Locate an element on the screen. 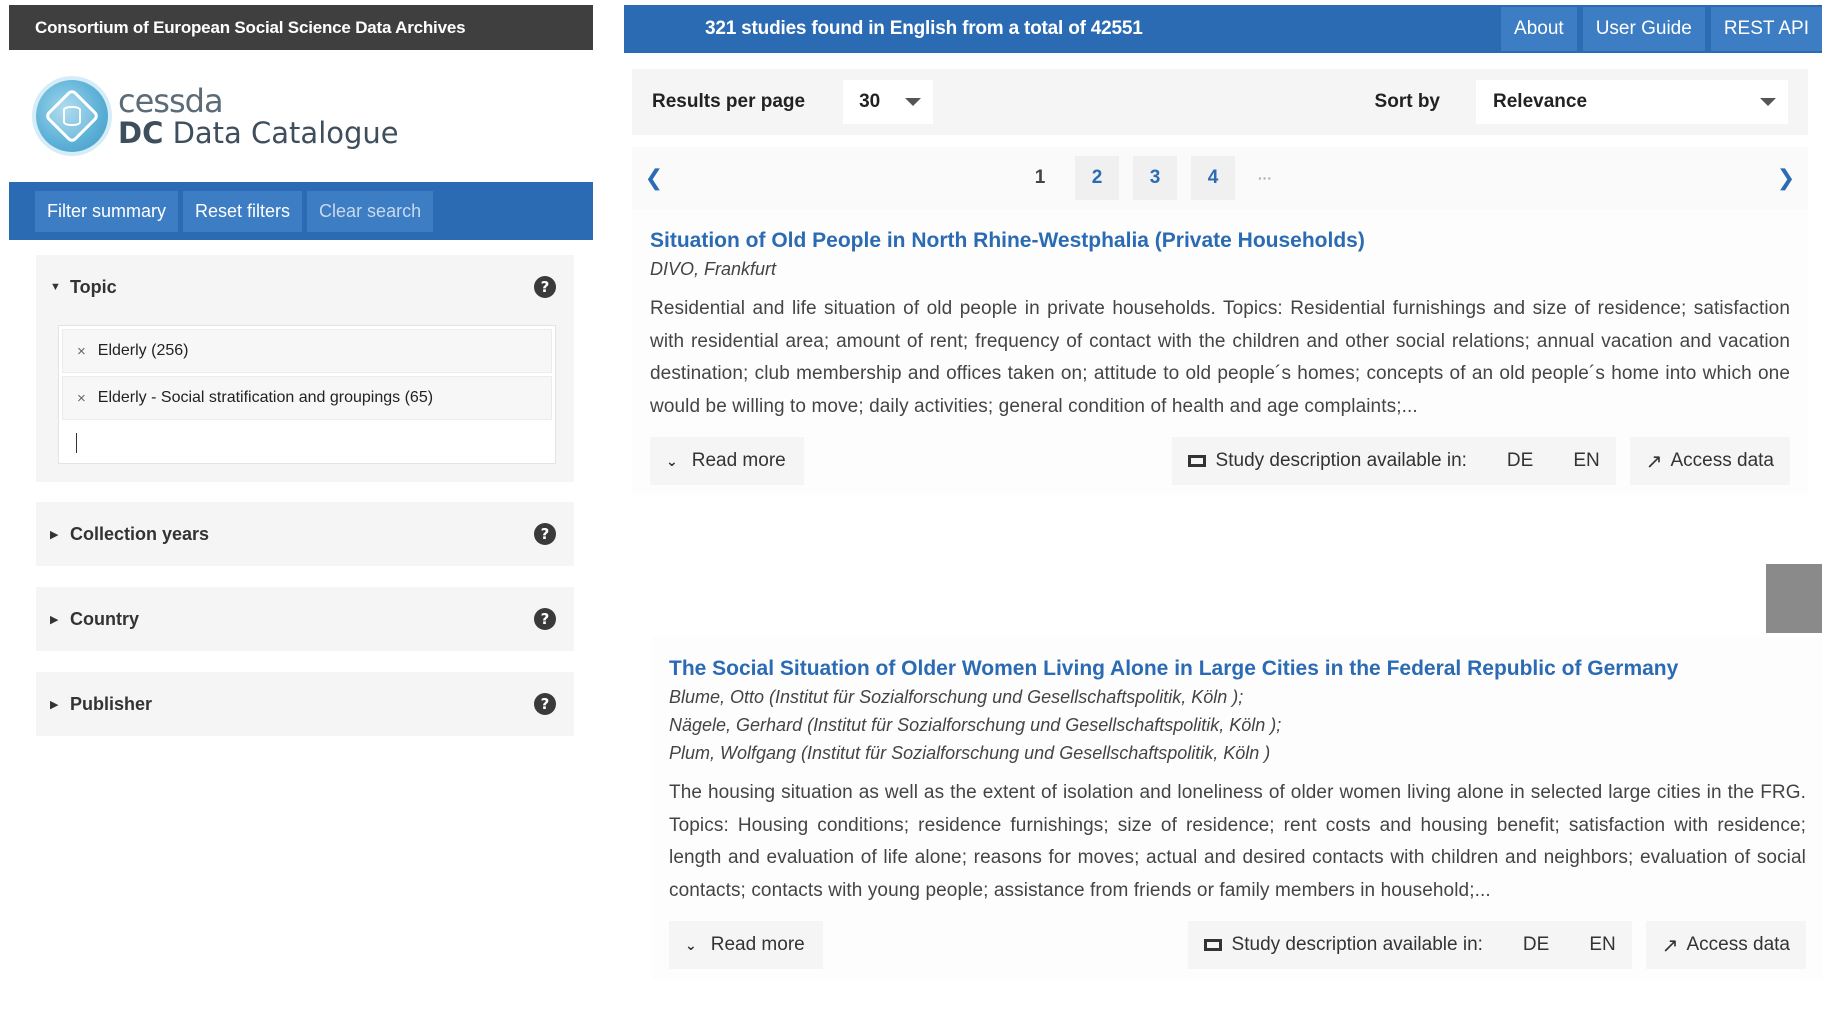  filter-summary-button: Filter summary is located at coordinates (107, 211).